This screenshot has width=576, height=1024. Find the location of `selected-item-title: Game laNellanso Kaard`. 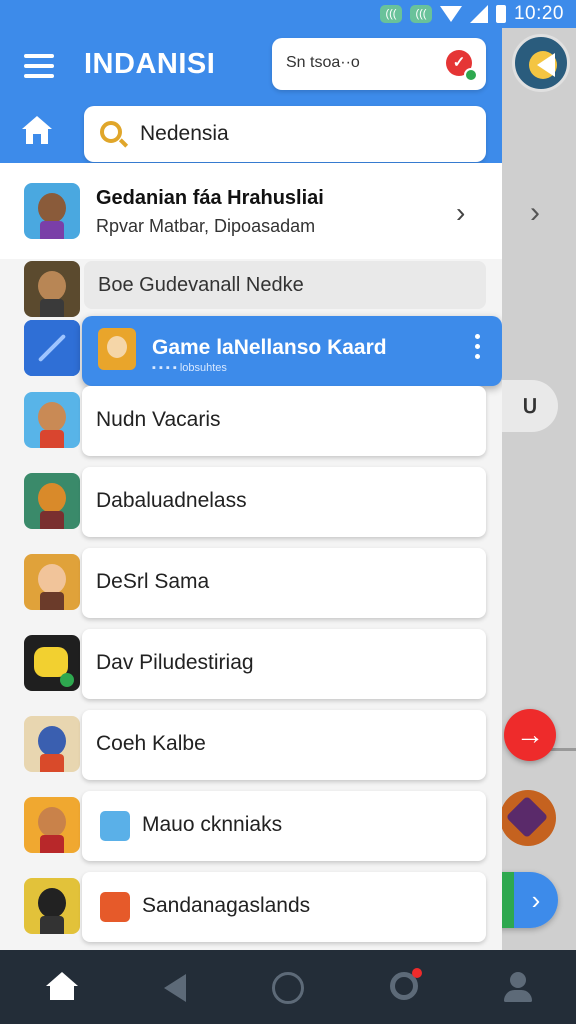

selected-item-title: Game laNellanso Kaard is located at coordinates (269, 347).